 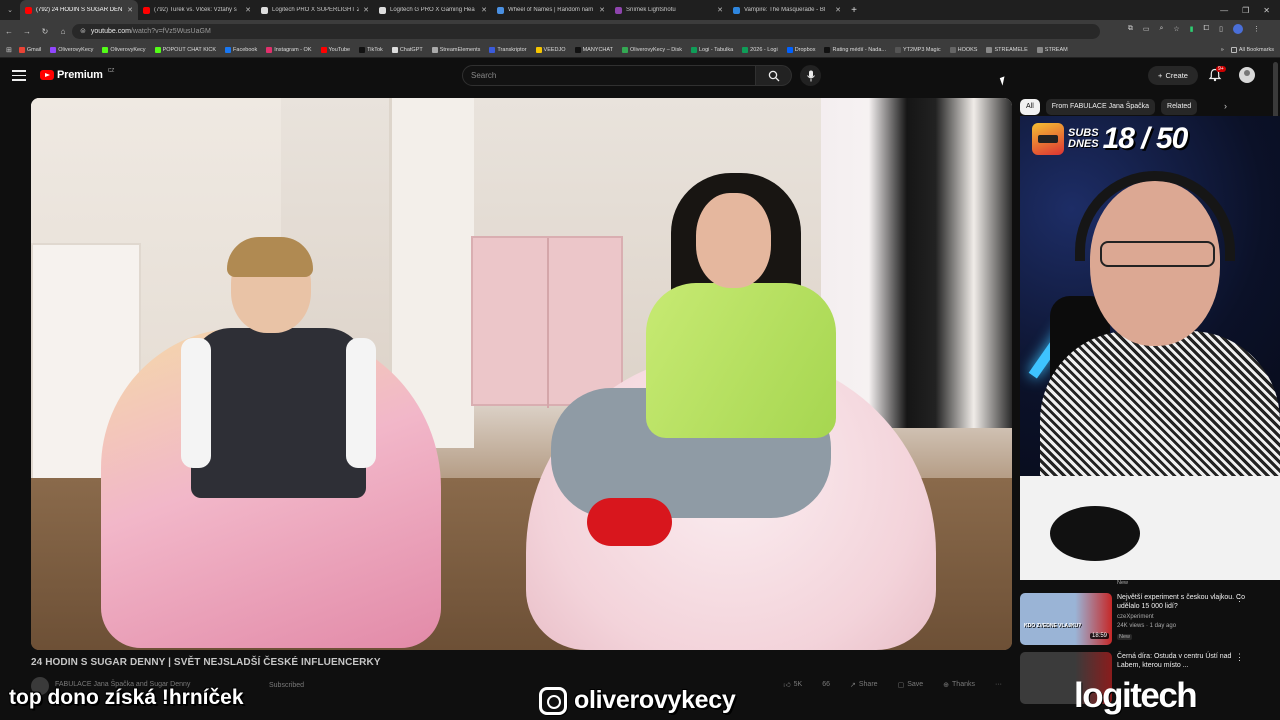 What do you see at coordinates (805, 49) in the screenshot?
I see `bookmark-label: Dropbox` at bounding box center [805, 49].